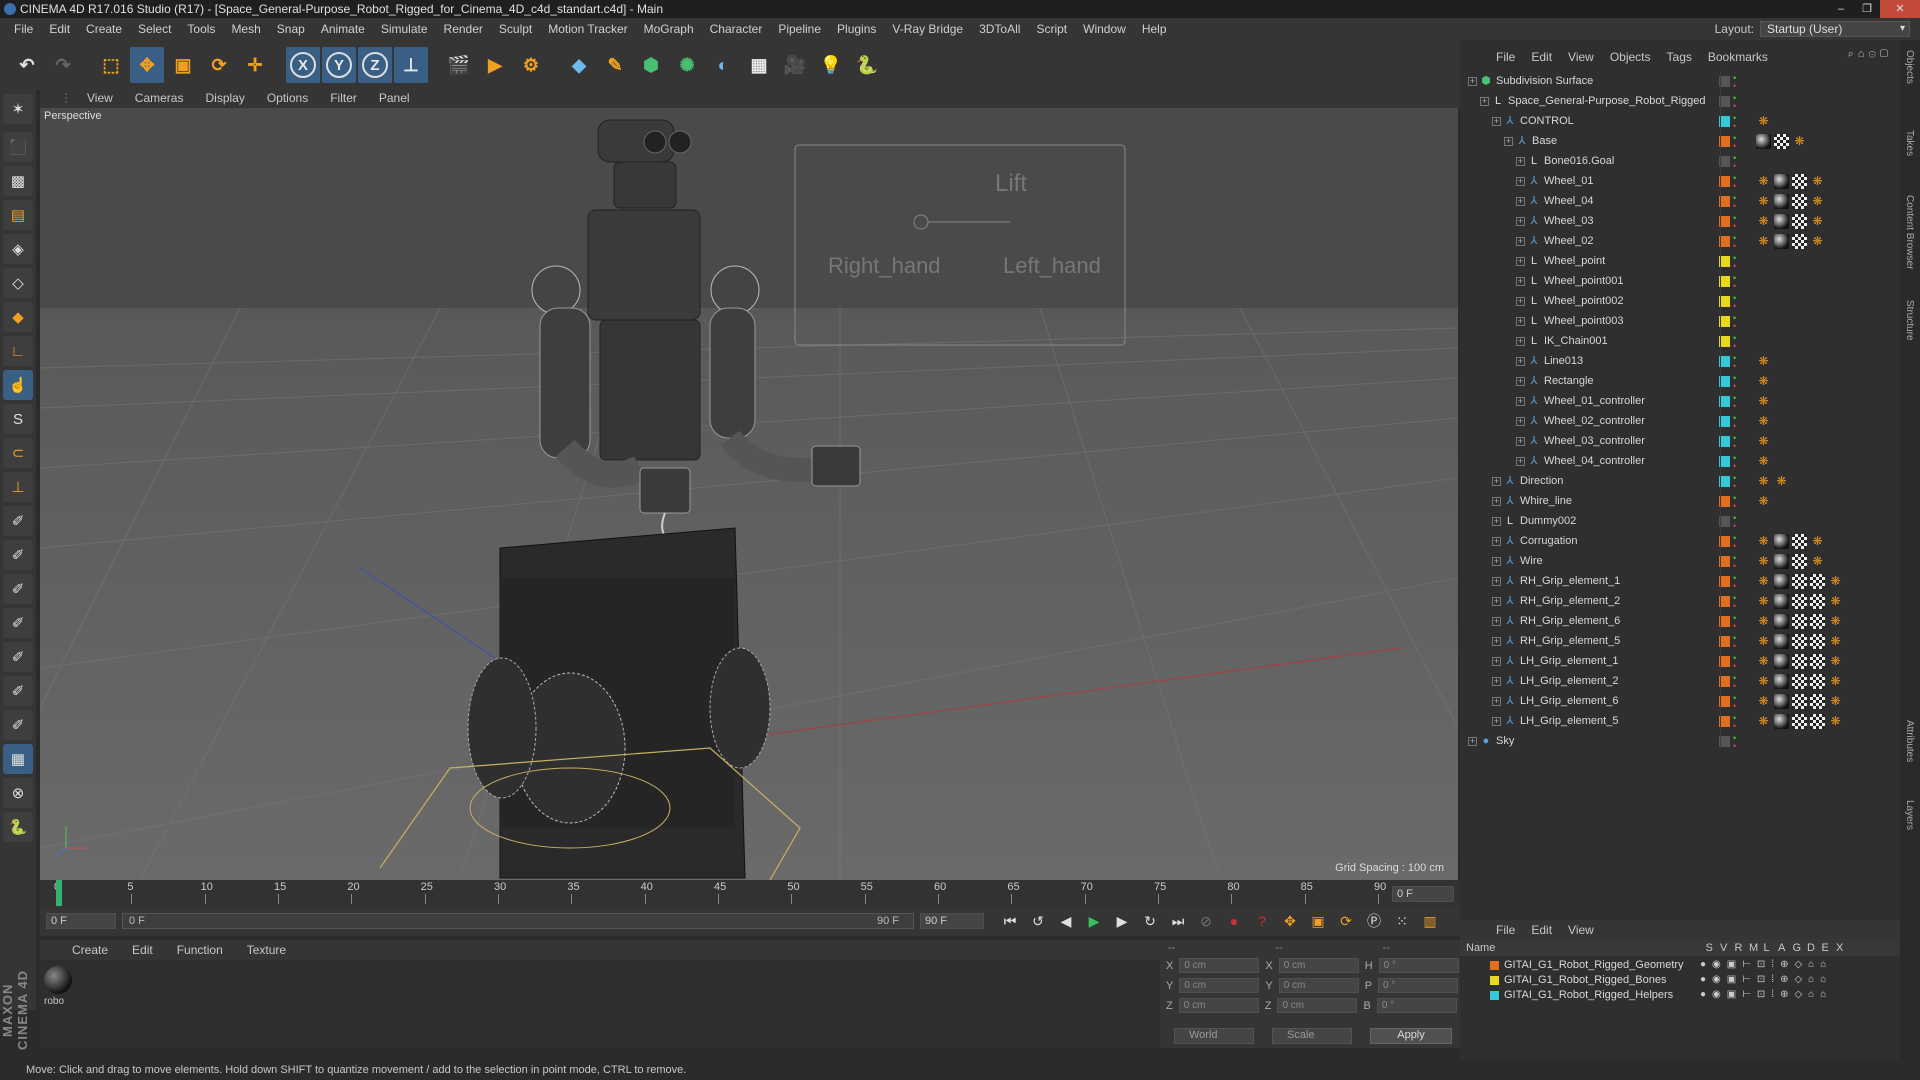  I want to click on grid-toggle-icon: ▦, so click(18, 759).